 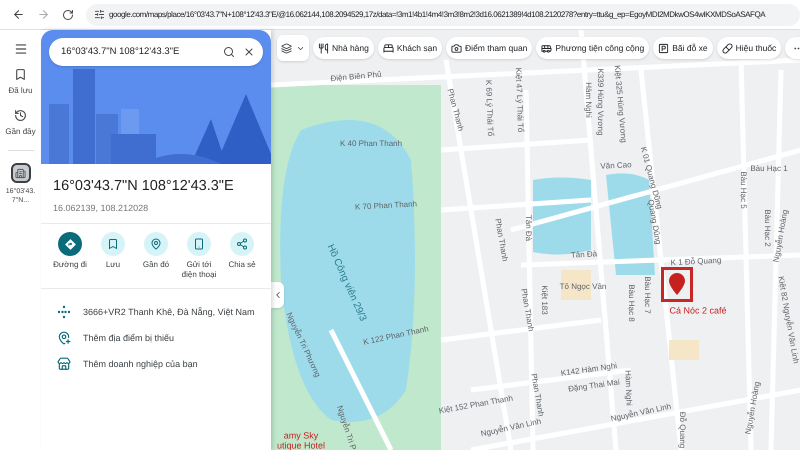 I want to click on street-label: Kiệt 325 Hùng Vương, so click(x=620, y=104).